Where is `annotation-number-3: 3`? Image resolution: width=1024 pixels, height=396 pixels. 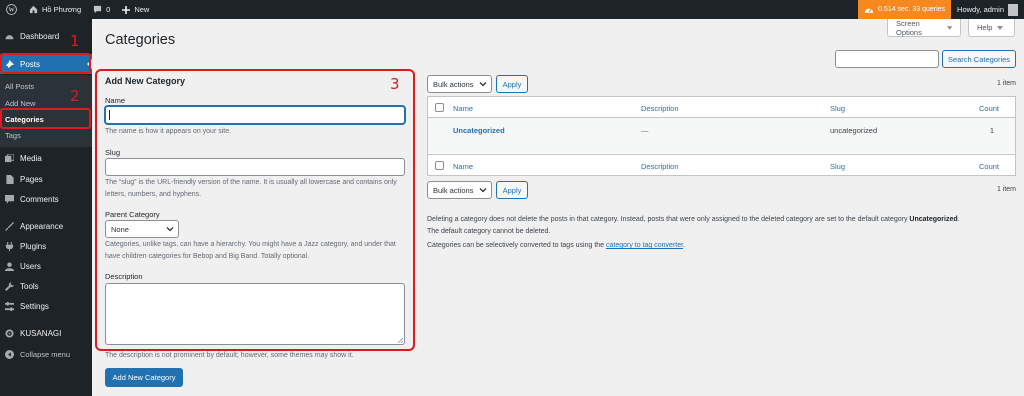 annotation-number-3: 3 is located at coordinates (395, 84).